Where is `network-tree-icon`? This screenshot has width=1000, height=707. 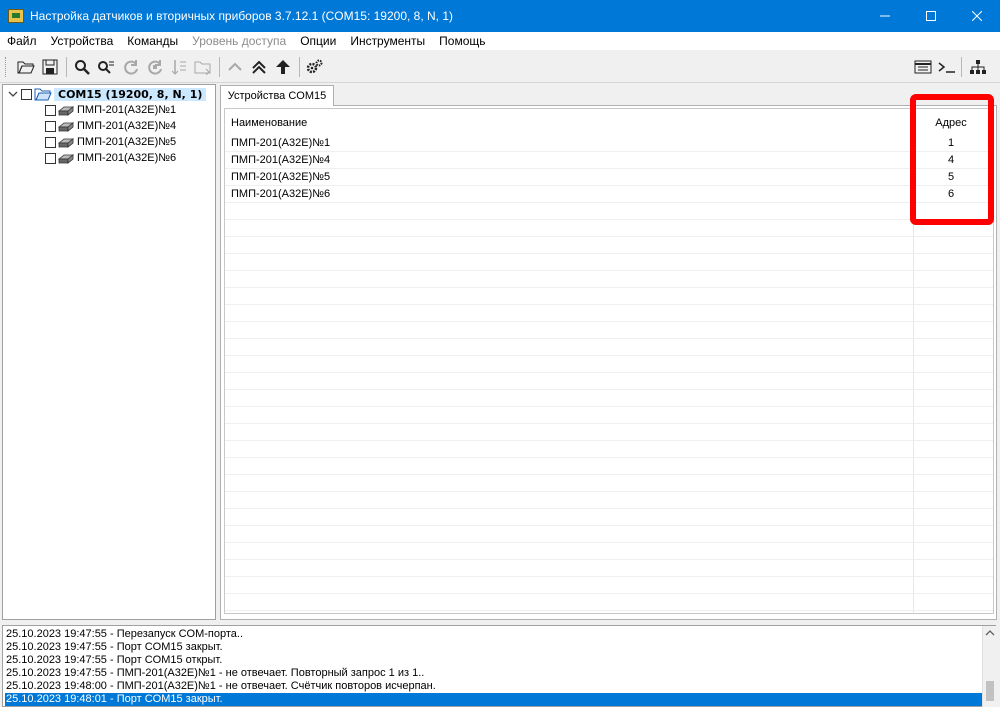 network-tree-icon is located at coordinates (978, 67).